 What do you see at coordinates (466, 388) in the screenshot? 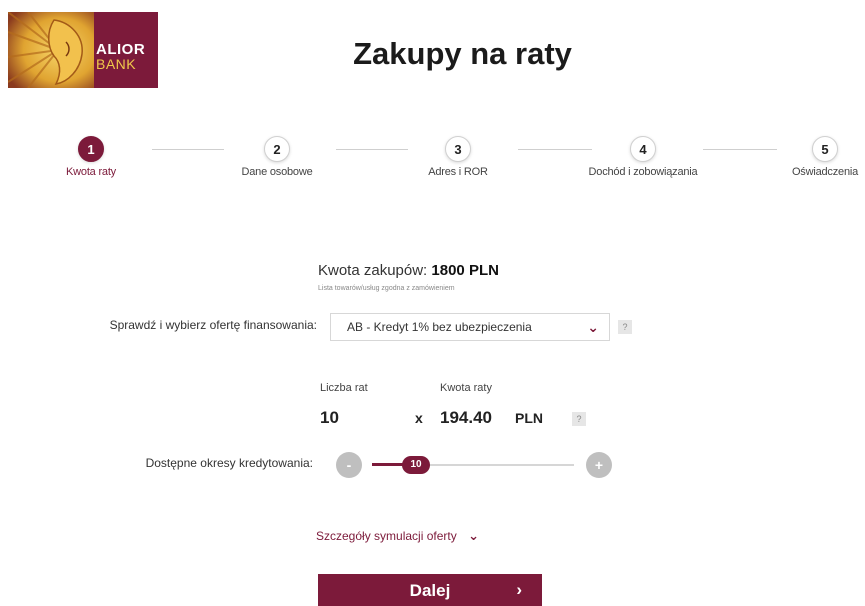
I see `installment-amount-label: Kwota raty` at bounding box center [466, 388].